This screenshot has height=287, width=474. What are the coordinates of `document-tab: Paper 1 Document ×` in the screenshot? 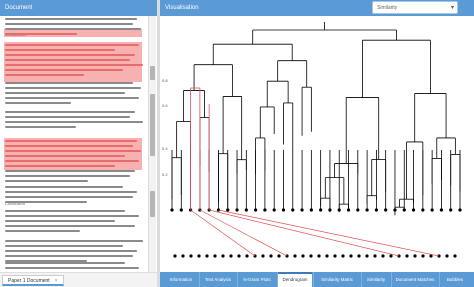 It's located at (33, 280).